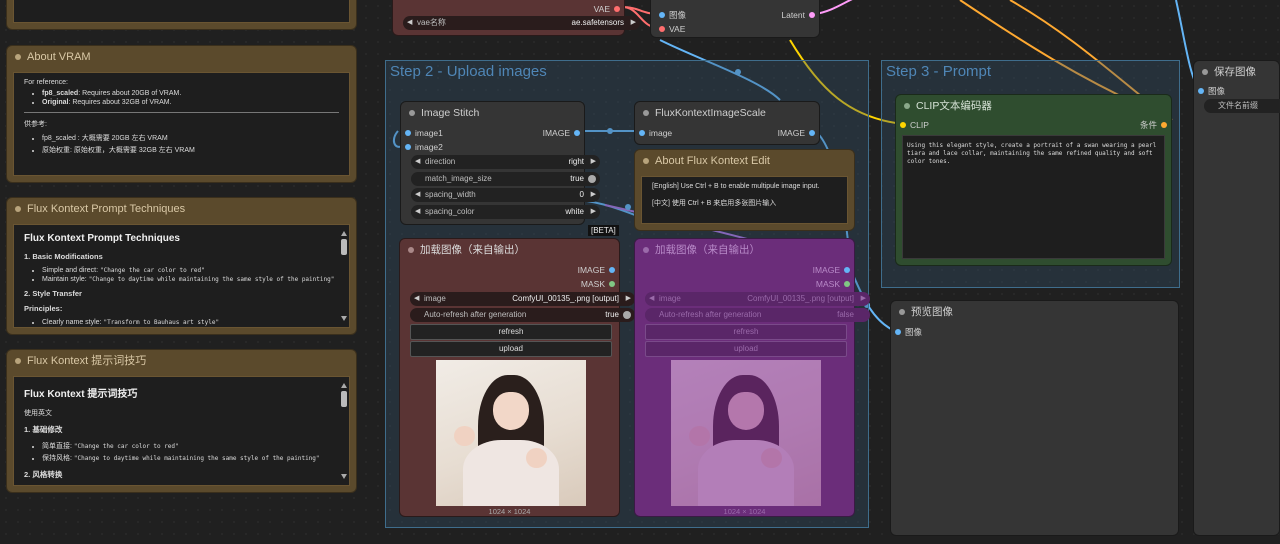  What do you see at coordinates (87, 361) in the screenshot?
I see `note-title: Flux Kontext 提示词技巧` at bounding box center [87, 361].